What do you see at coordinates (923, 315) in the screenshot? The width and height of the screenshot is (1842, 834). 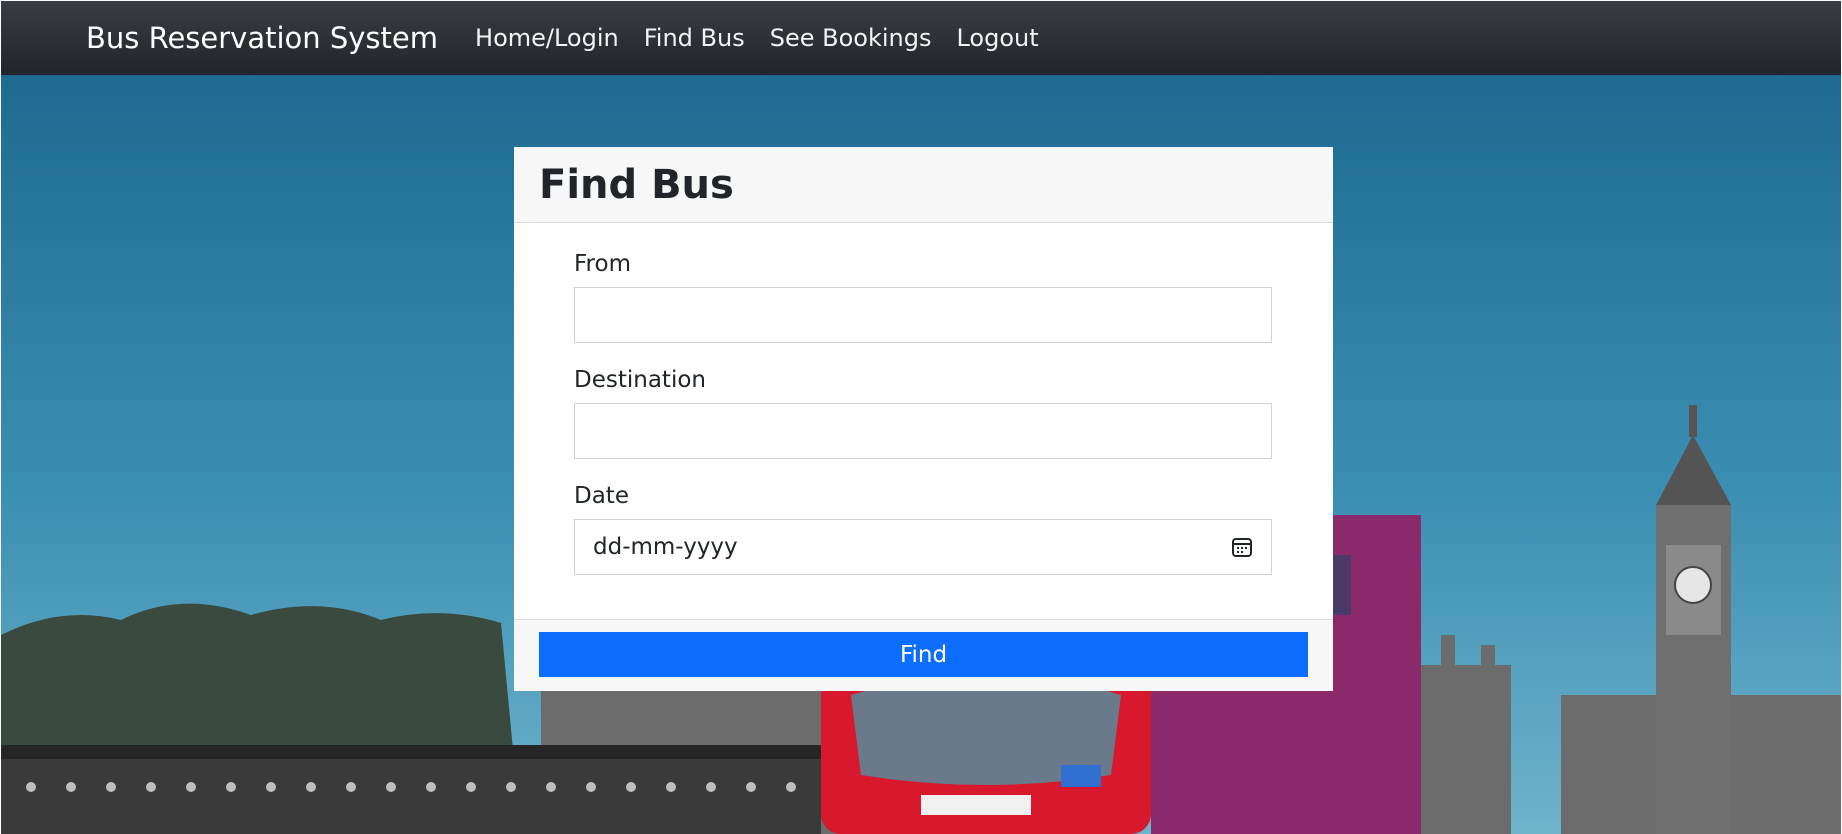 I see `from-input` at bounding box center [923, 315].